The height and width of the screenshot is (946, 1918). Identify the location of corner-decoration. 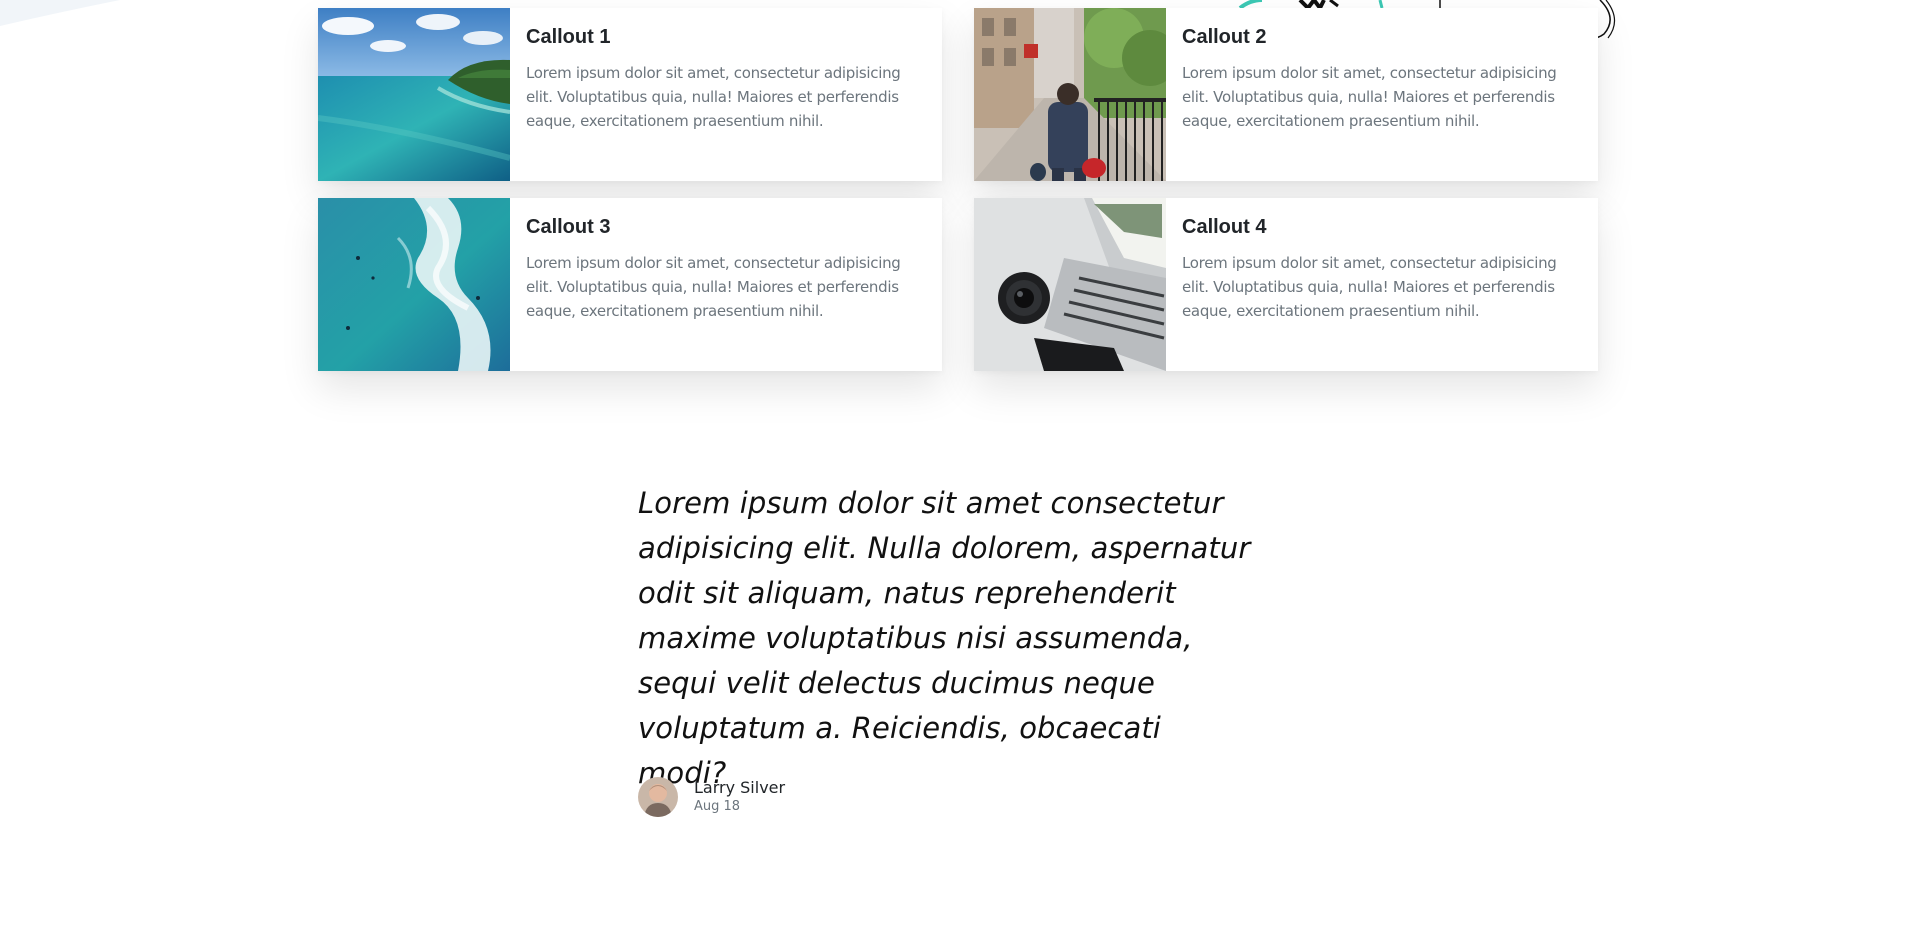
(60, 13).